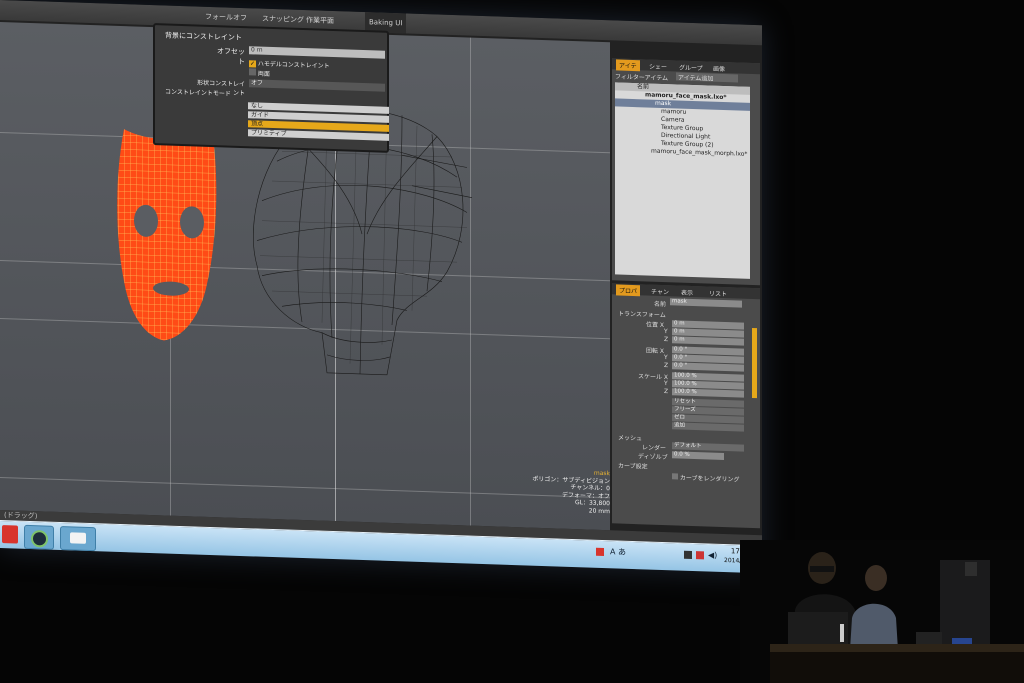  I want to click on render-curves-checkbox: カーブをレンダリング, so click(706, 478).